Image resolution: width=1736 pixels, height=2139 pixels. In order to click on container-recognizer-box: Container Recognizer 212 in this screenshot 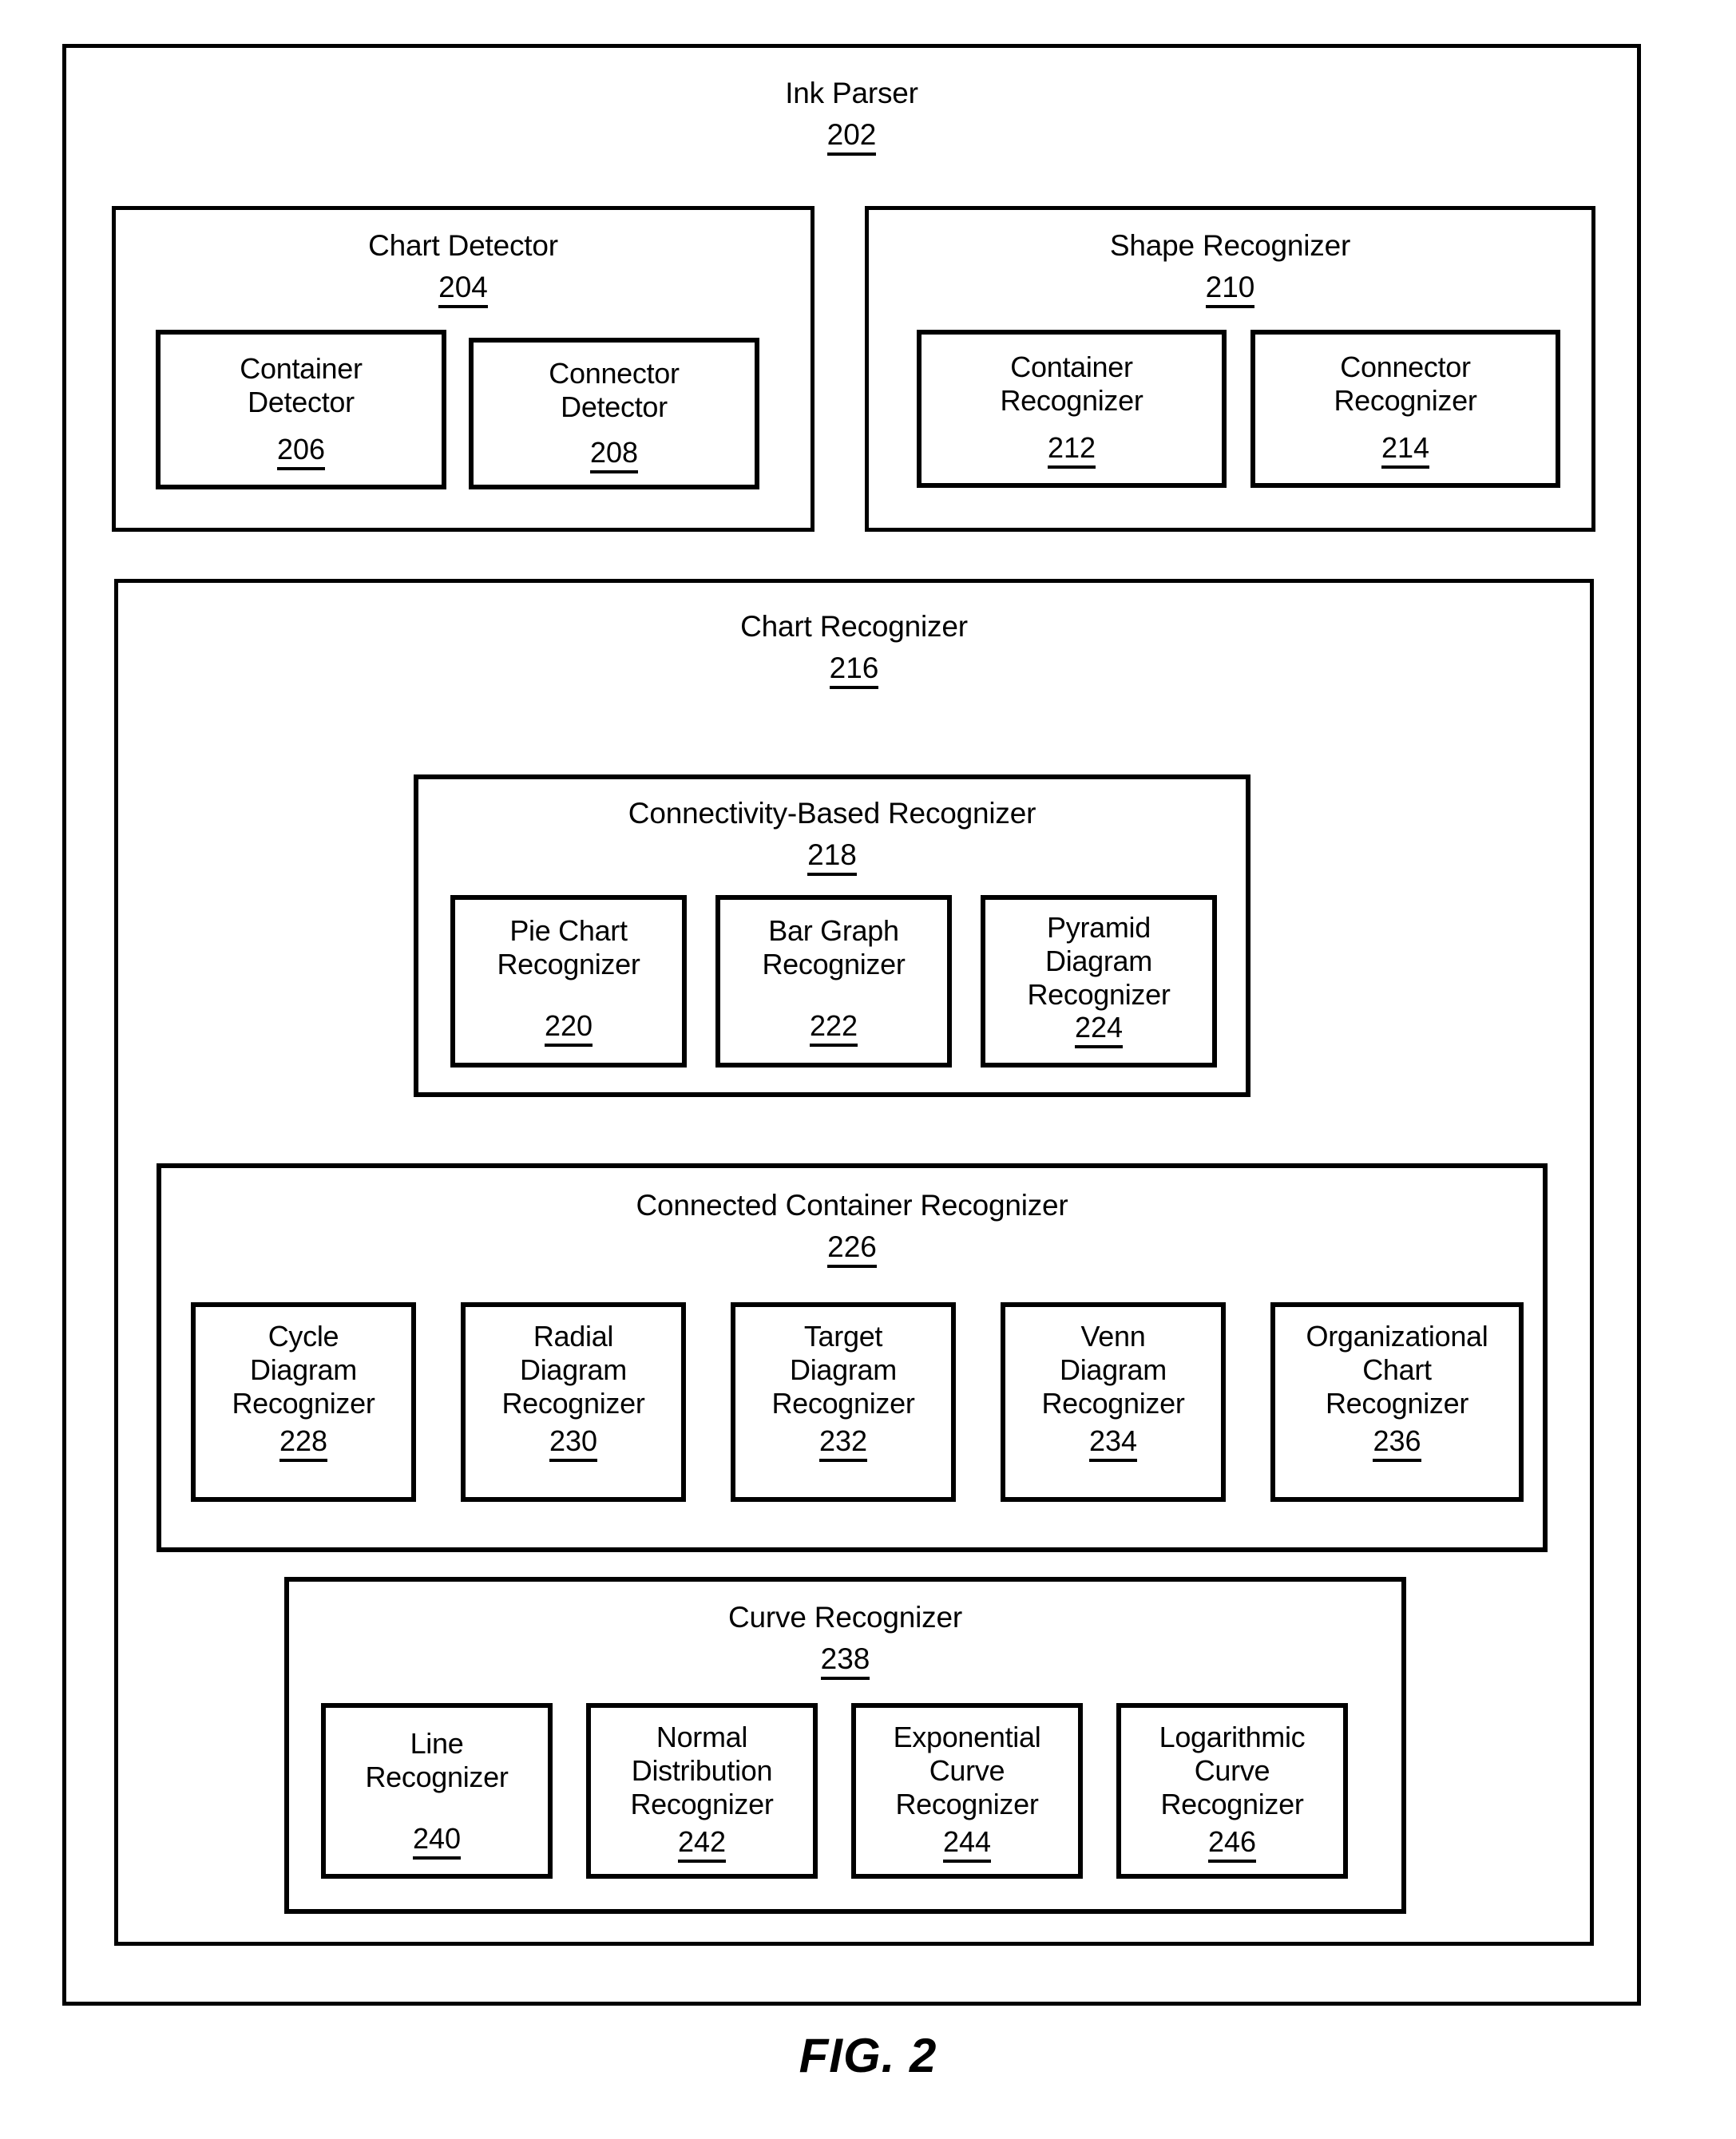, I will do `click(1072, 409)`.